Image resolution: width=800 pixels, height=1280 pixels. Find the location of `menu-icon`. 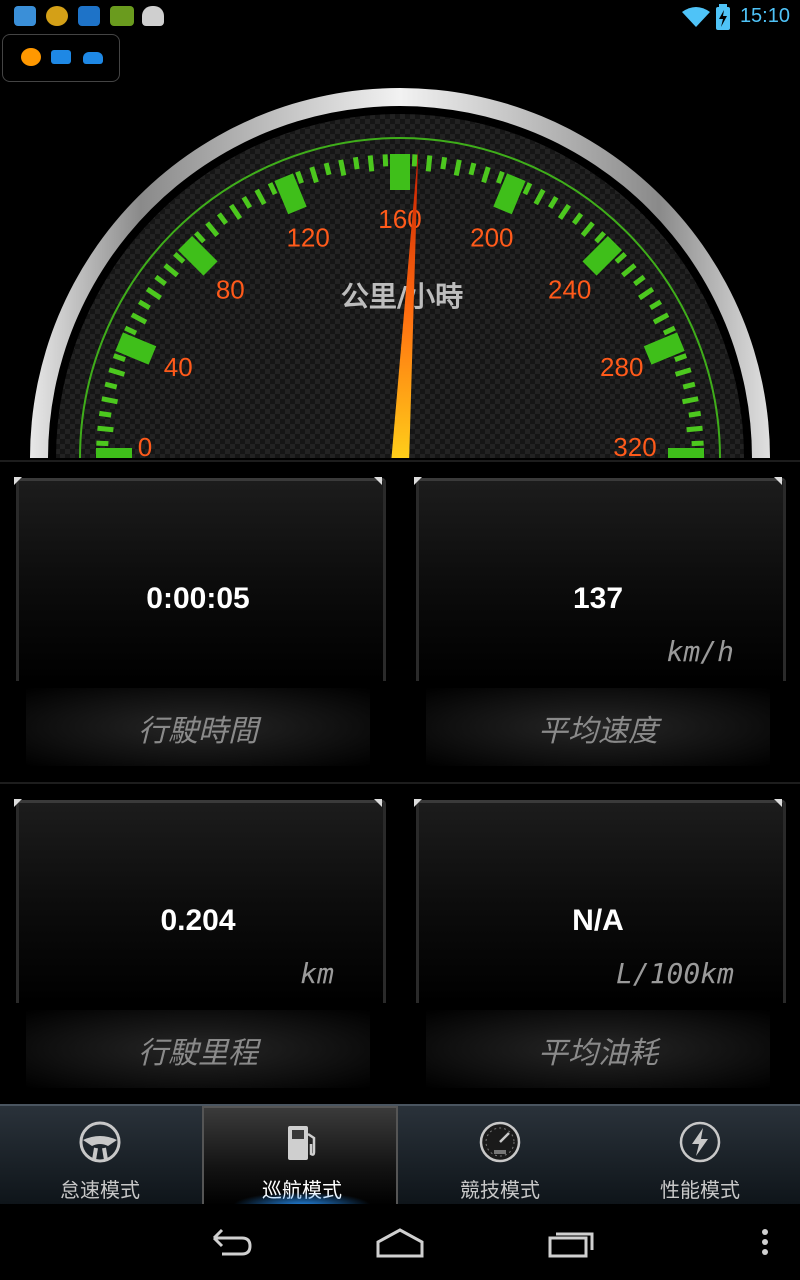

menu-icon is located at coordinates (765, 1242).